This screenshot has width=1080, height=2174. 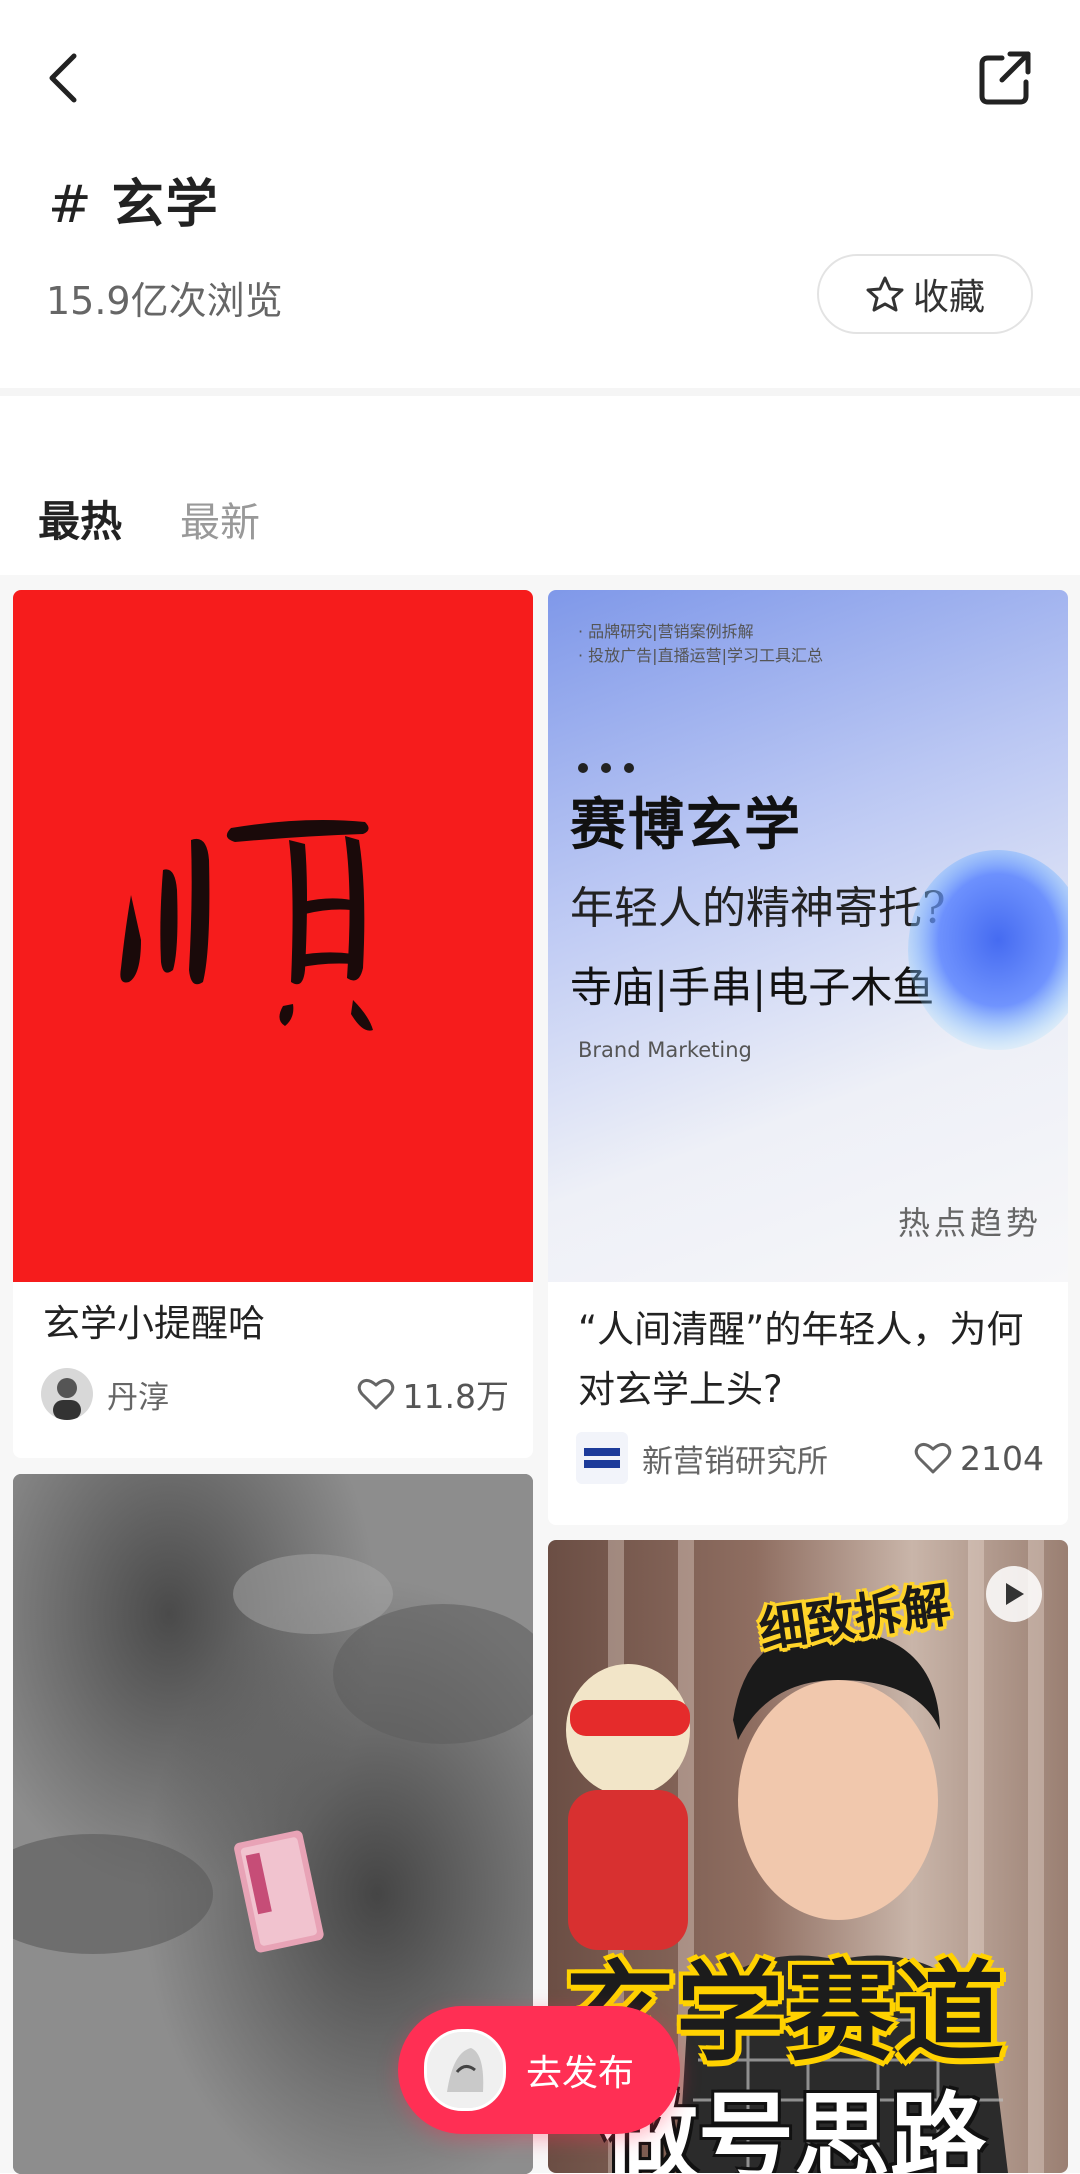 I want to click on share-external-icon, so click(x=1005, y=78).